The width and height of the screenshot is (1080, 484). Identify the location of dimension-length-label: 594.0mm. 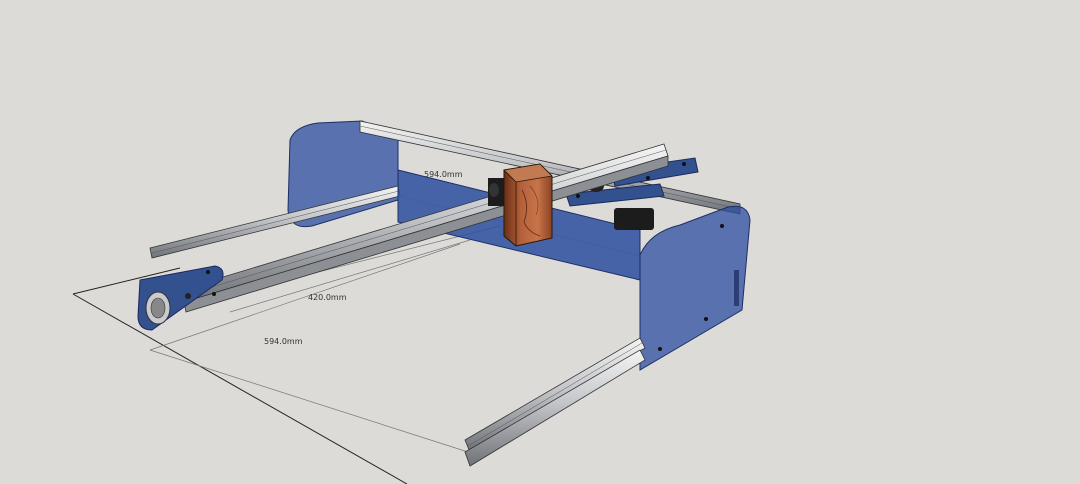
(283, 341).